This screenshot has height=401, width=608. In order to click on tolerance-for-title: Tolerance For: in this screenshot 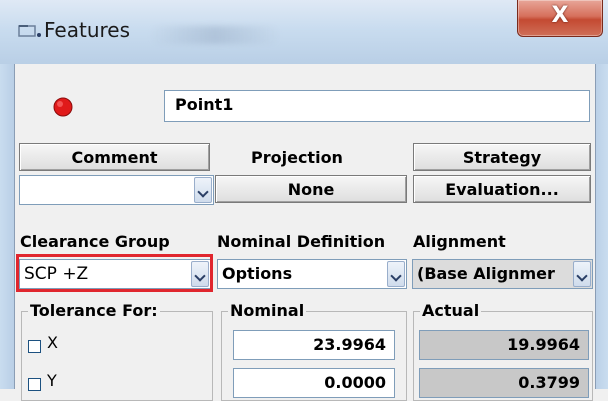, I will do `click(94, 310)`.